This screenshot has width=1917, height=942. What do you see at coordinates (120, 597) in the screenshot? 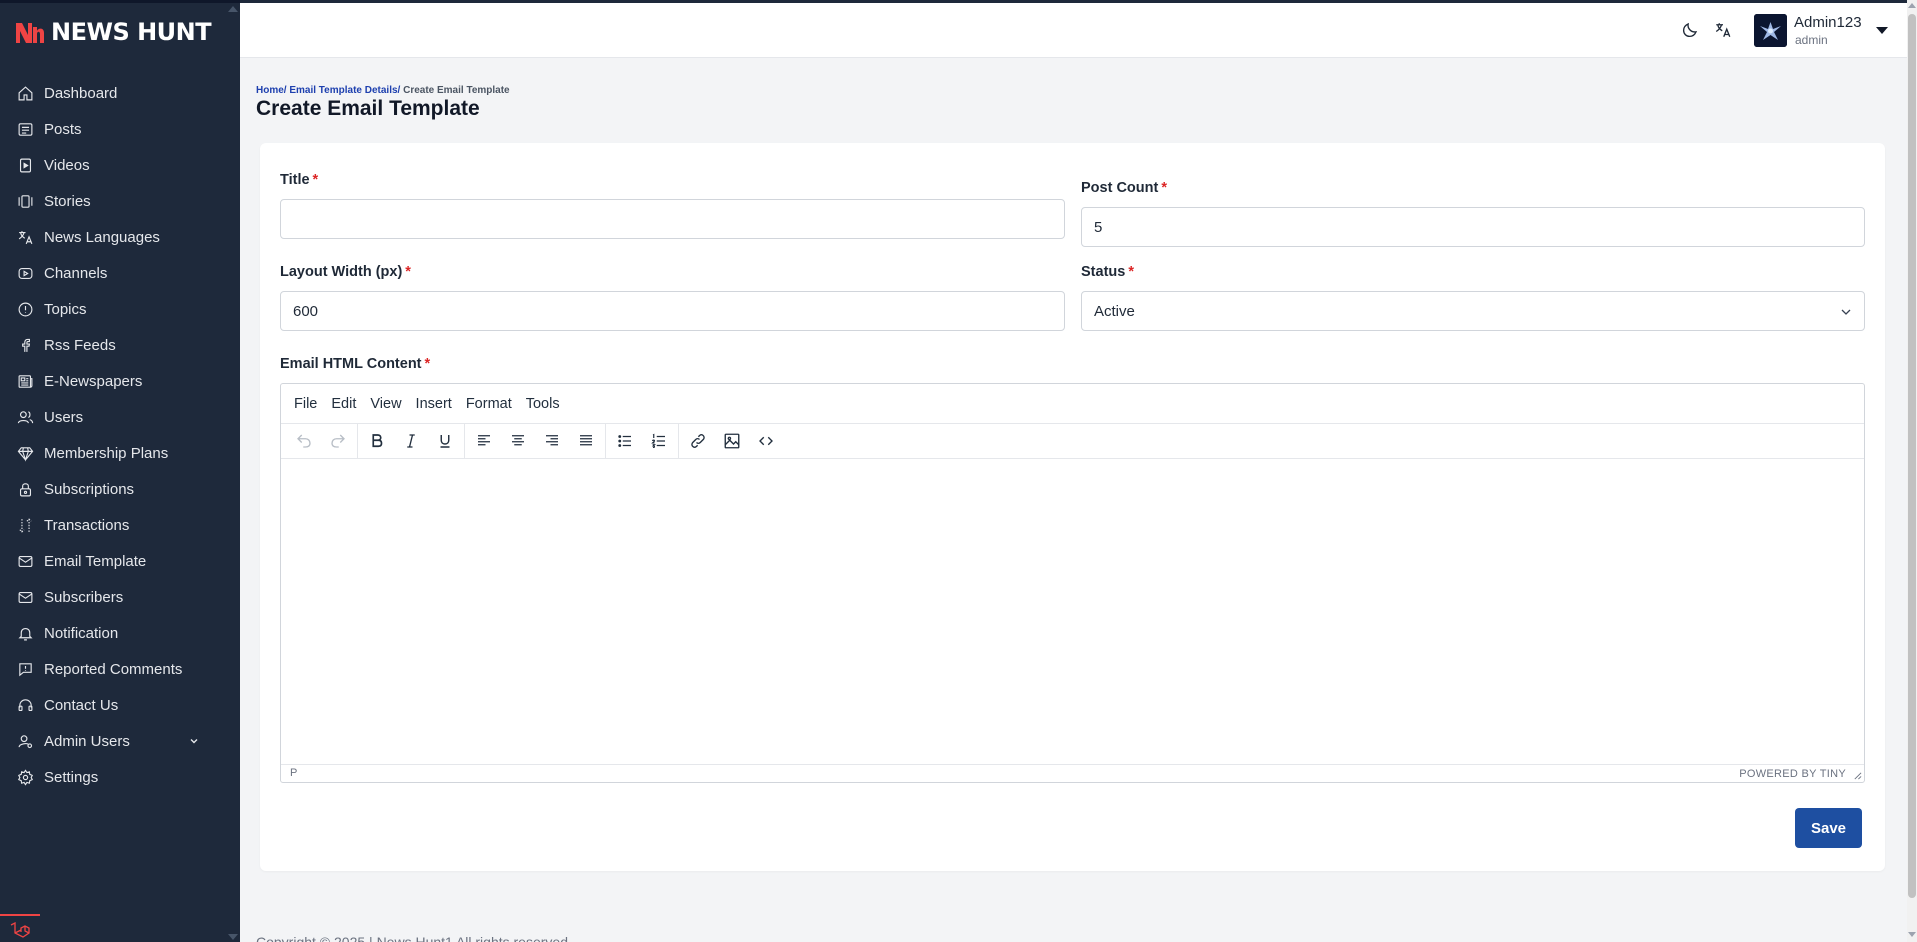
I see `sidebar-item-subscribers: Subscribers` at bounding box center [120, 597].